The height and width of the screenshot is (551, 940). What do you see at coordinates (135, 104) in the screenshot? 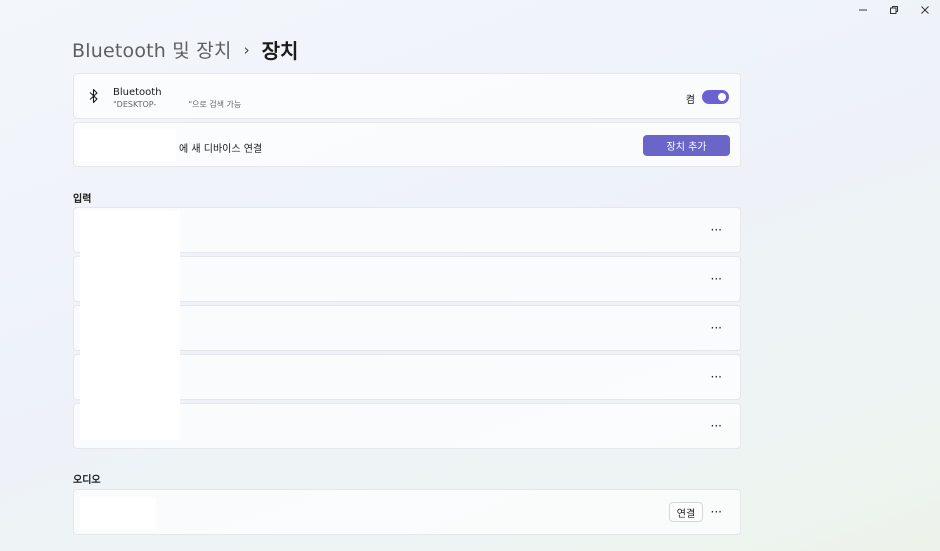
I see `bluetooth-subtitle-prefix: "DESKTOP-` at bounding box center [135, 104].